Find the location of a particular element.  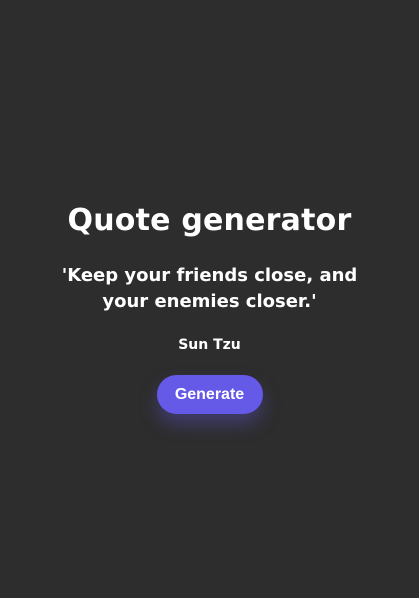

generate-button-label: Generate is located at coordinates (209, 394).